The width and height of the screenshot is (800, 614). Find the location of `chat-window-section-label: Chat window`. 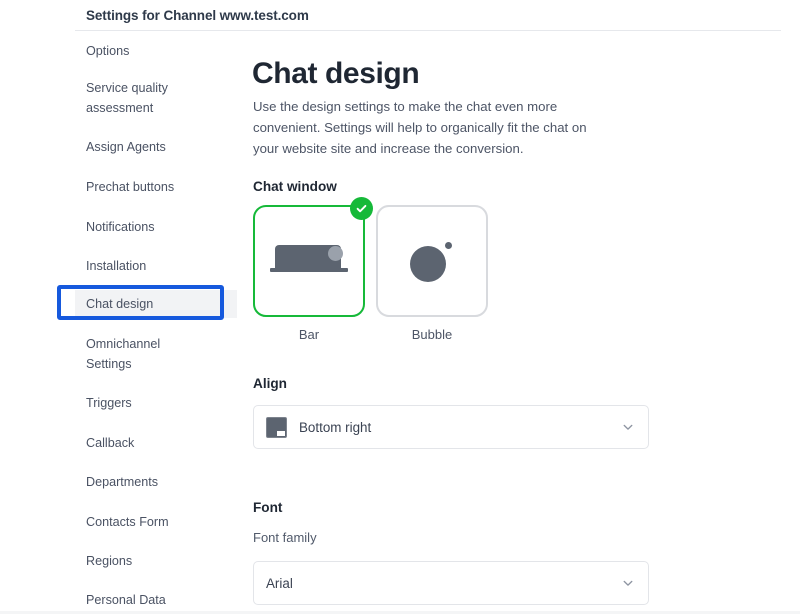

chat-window-section-label: Chat window is located at coordinates (295, 186).